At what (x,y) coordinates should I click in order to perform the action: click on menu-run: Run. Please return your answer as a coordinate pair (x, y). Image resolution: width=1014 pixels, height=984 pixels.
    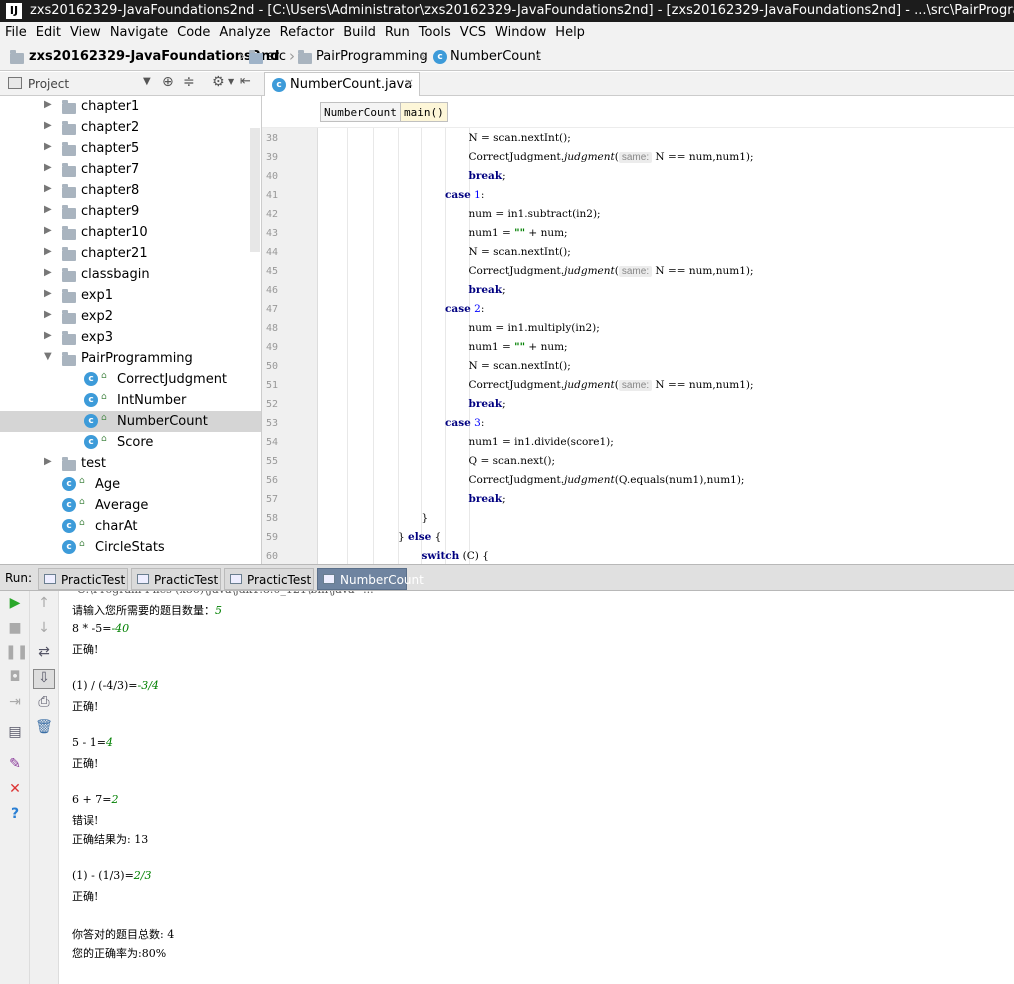
    Looking at the image, I should click on (397, 33).